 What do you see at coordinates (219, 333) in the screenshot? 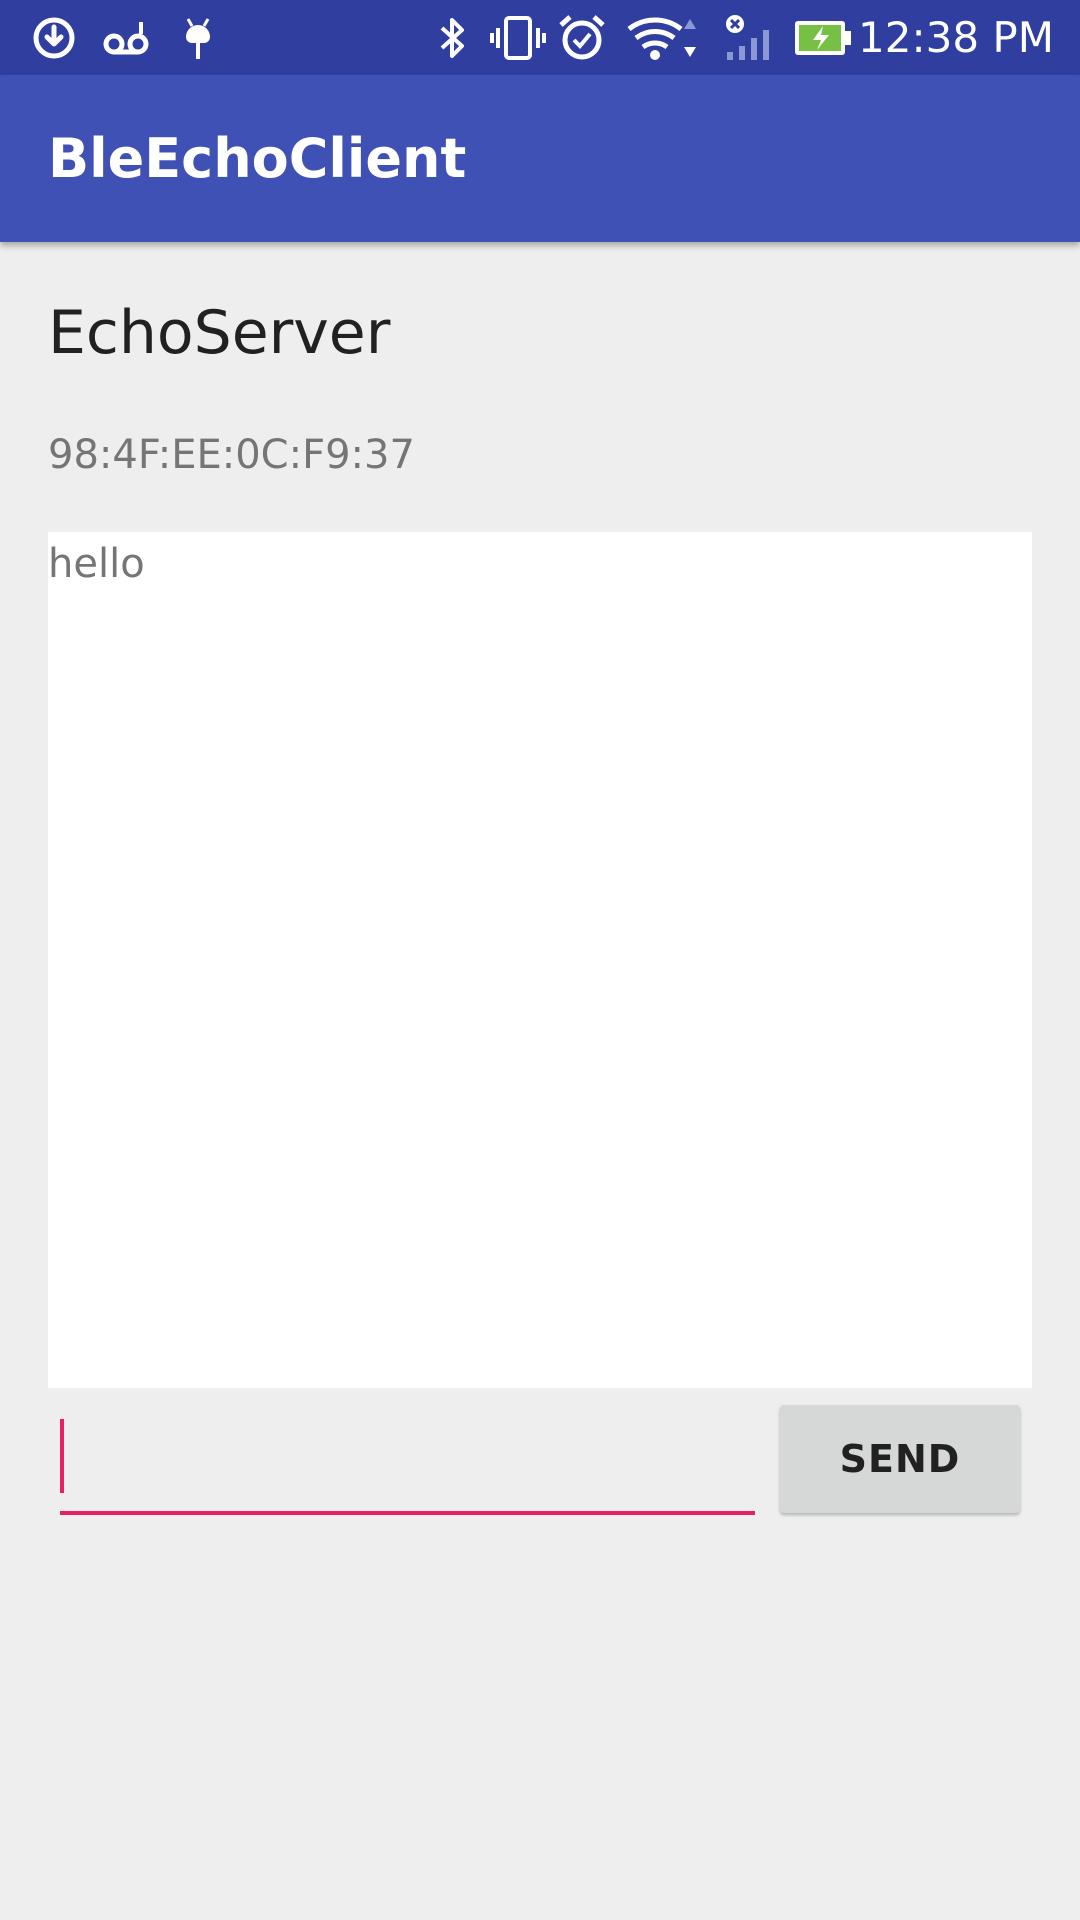
I see `device-name: EchoServer` at bounding box center [219, 333].